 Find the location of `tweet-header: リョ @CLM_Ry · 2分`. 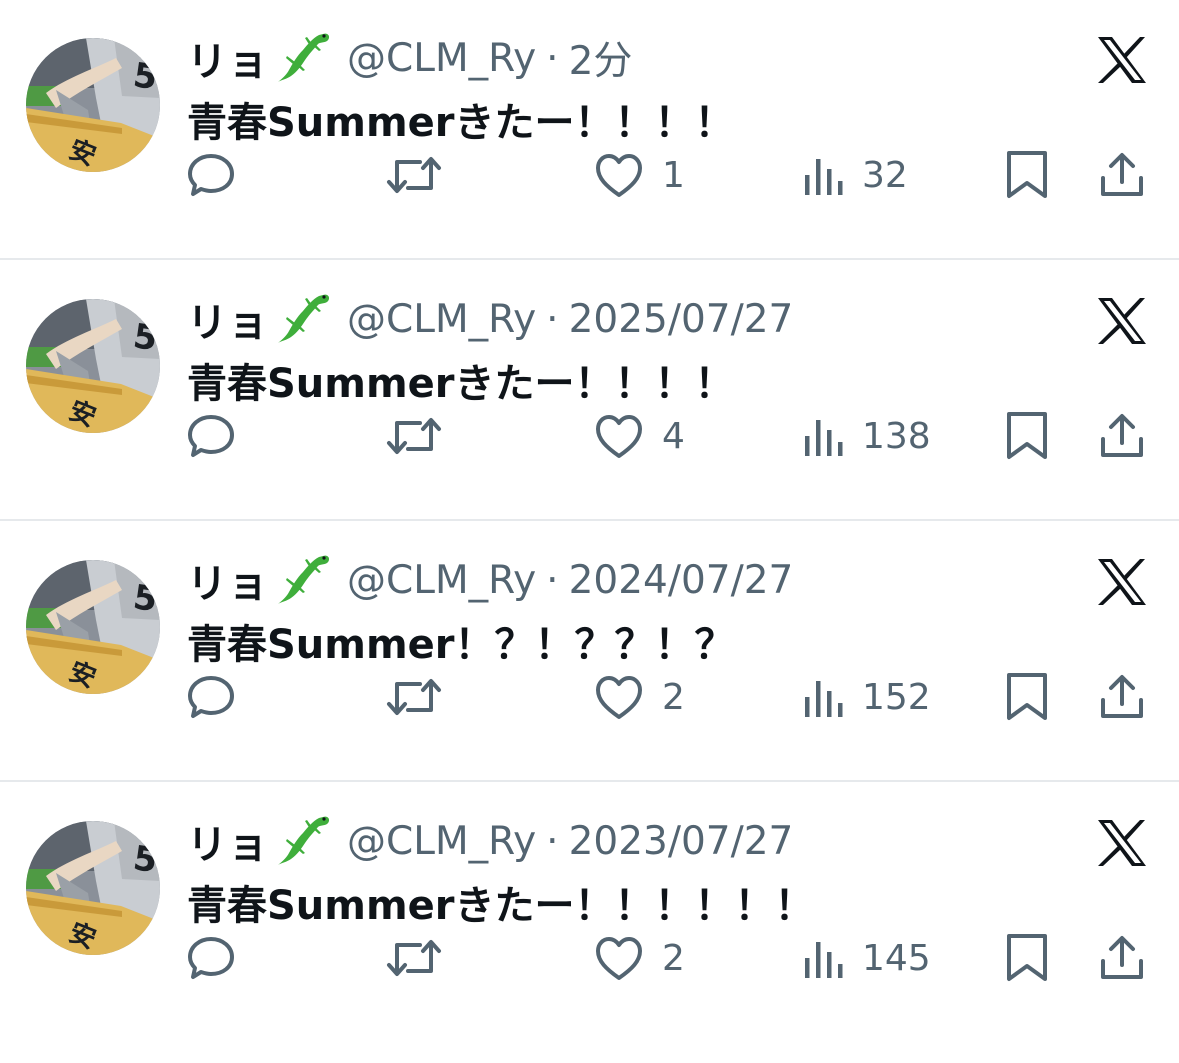

tweet-header: リョ @CLM_Ry · 2分 is located at coordinates (409, 58).